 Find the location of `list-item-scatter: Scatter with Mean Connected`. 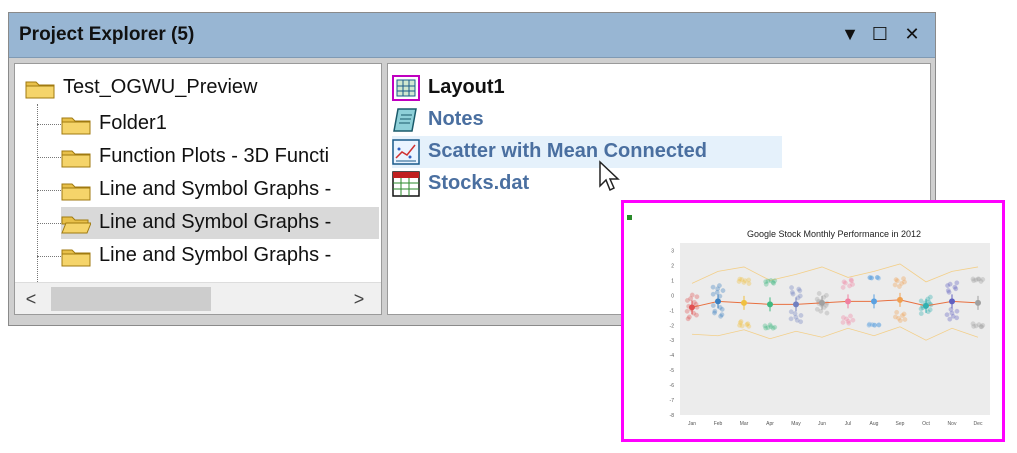

list-item-scatter: Scatter with Mean Connected is located at coordinates (587, 152).